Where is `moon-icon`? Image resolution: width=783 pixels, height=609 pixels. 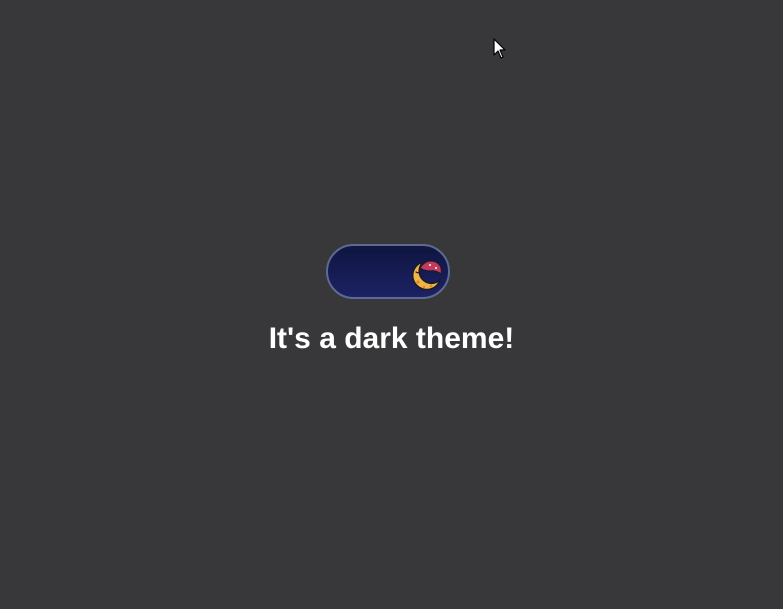
moon-icon is located at coordinates (427, 275).